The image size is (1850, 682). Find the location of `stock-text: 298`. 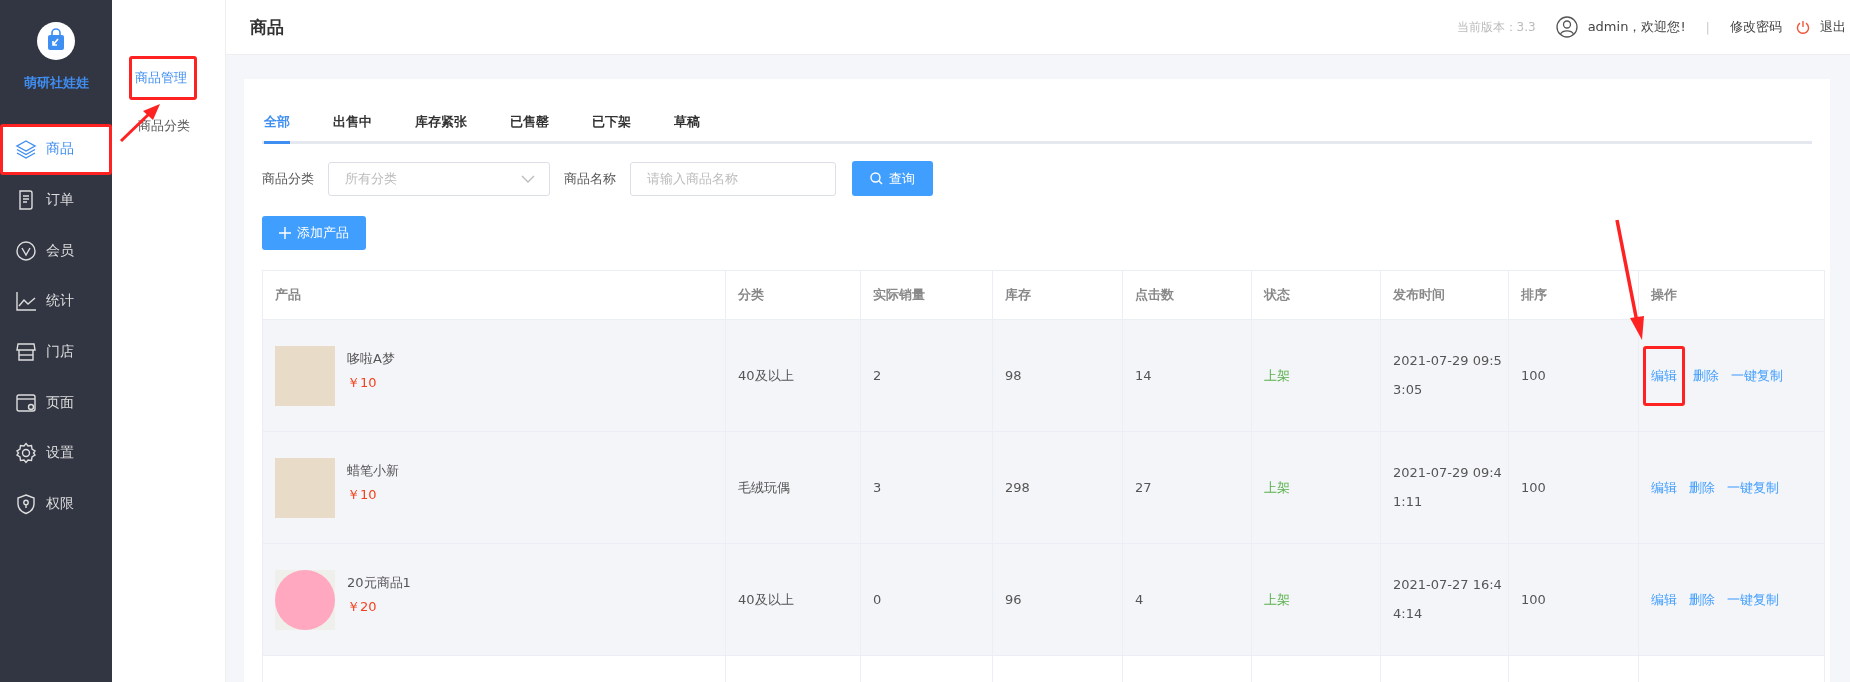

stock-text: 298 is located at coordinates (1017, 487).